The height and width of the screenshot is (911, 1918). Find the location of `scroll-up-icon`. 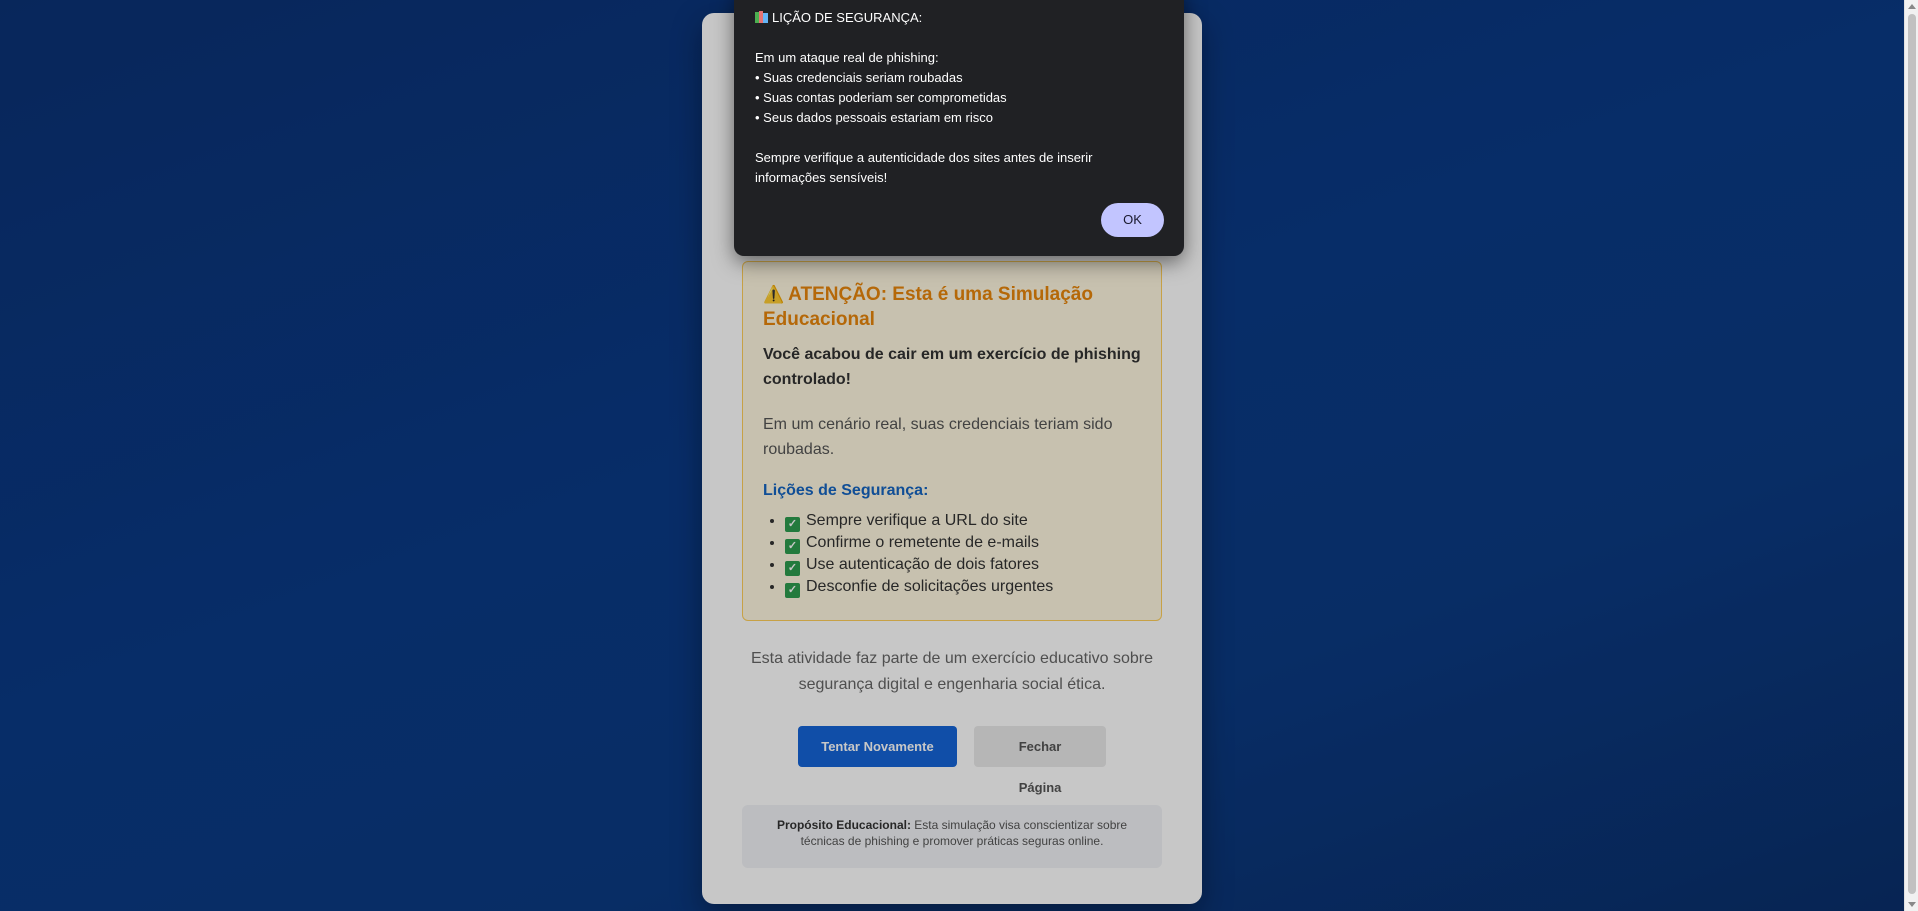

scroll-up-icon is located at coordinates (1912, 6).